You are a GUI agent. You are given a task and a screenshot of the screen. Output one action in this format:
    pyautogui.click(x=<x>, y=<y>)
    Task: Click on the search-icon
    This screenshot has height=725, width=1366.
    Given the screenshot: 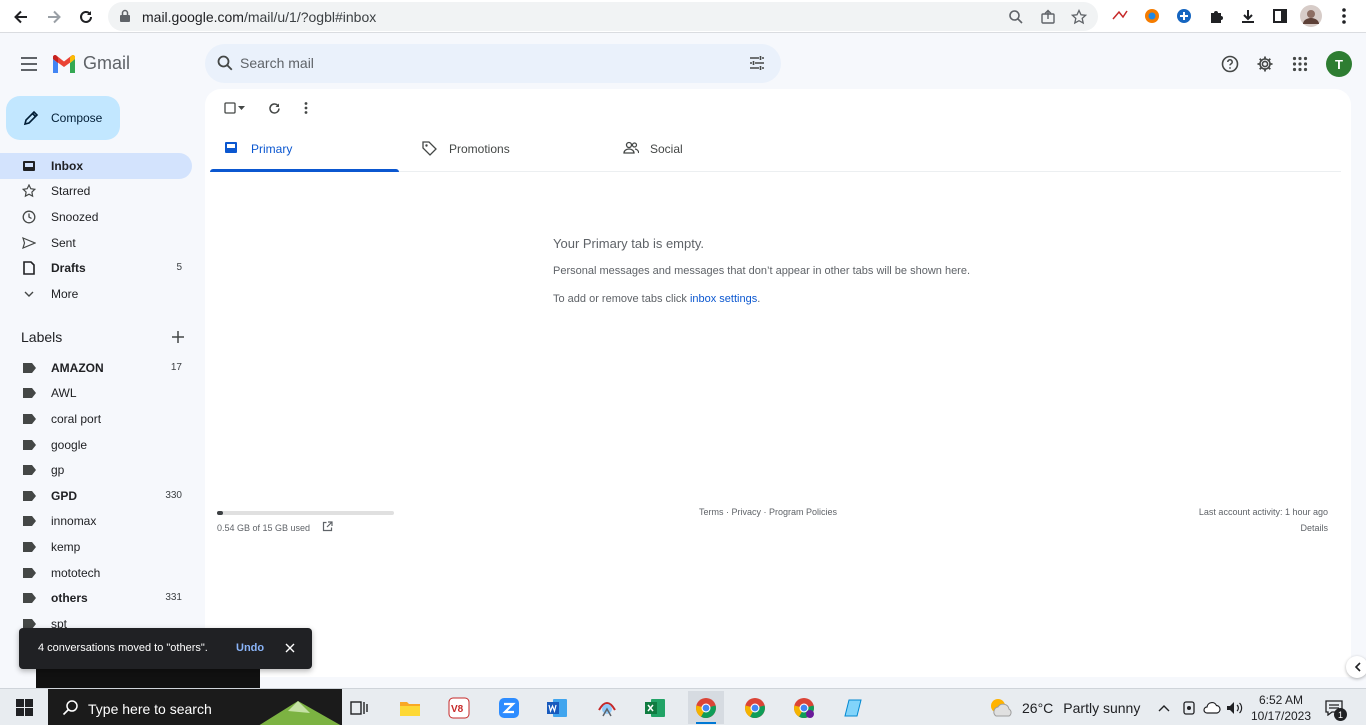 What is the action you would take?
    pyautogui.click(x=225, y=63)
    